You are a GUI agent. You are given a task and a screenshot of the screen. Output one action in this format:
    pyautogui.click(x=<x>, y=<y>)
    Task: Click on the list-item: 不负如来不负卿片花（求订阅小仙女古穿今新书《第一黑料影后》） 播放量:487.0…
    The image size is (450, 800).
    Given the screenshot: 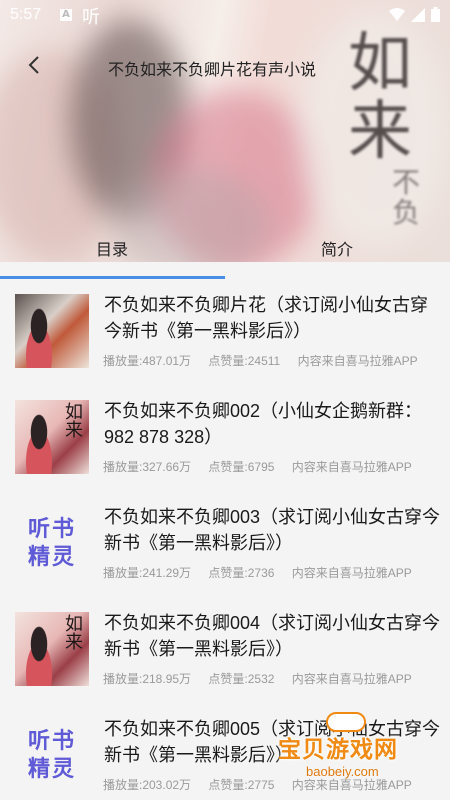 What is the action you would take?
    pyautogui.click(x=225, y=333)
    